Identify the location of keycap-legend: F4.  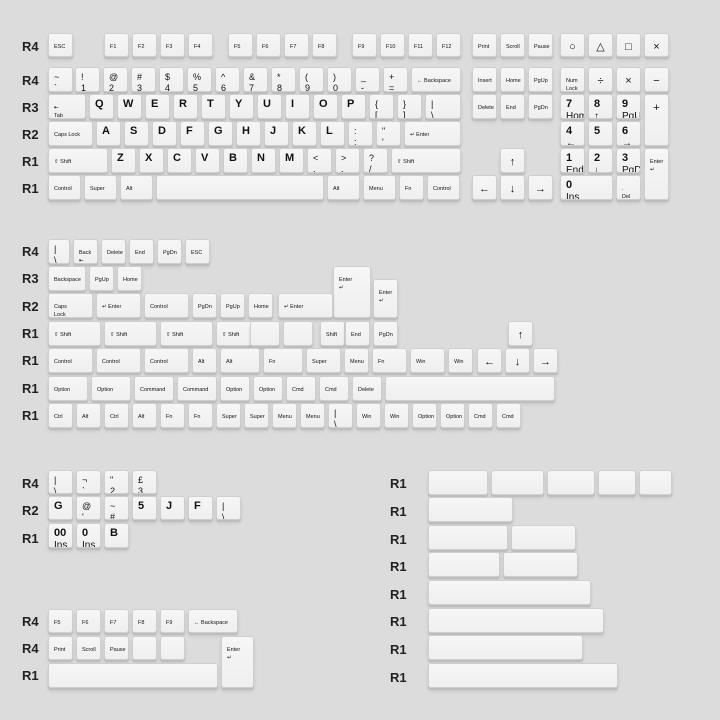
(197, 47).